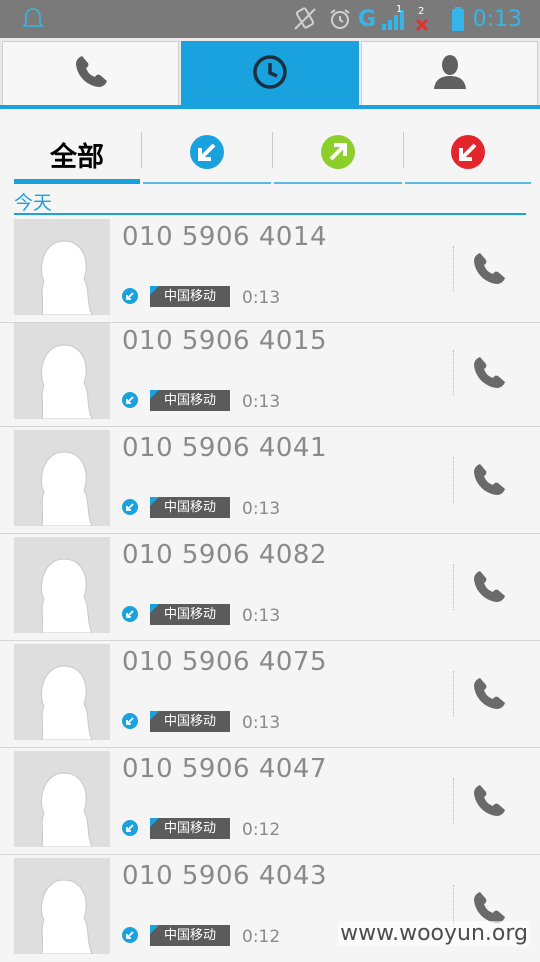 The width and height of the screenshot is (540, 962). Describe the element at coordinates (270, 373) in the screenshot. I see `call-log-row: 010 5906 4015 中国移动 0:13` at that location.